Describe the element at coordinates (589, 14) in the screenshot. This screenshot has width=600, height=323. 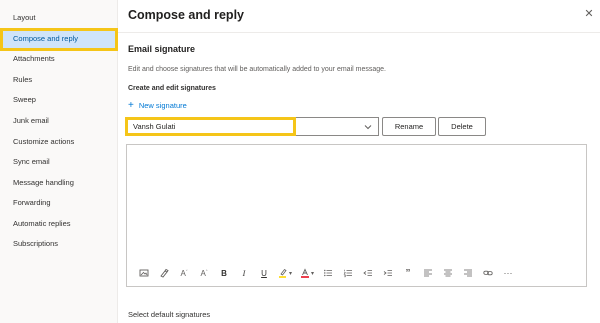
I see `close-icon: ✕` at that location.